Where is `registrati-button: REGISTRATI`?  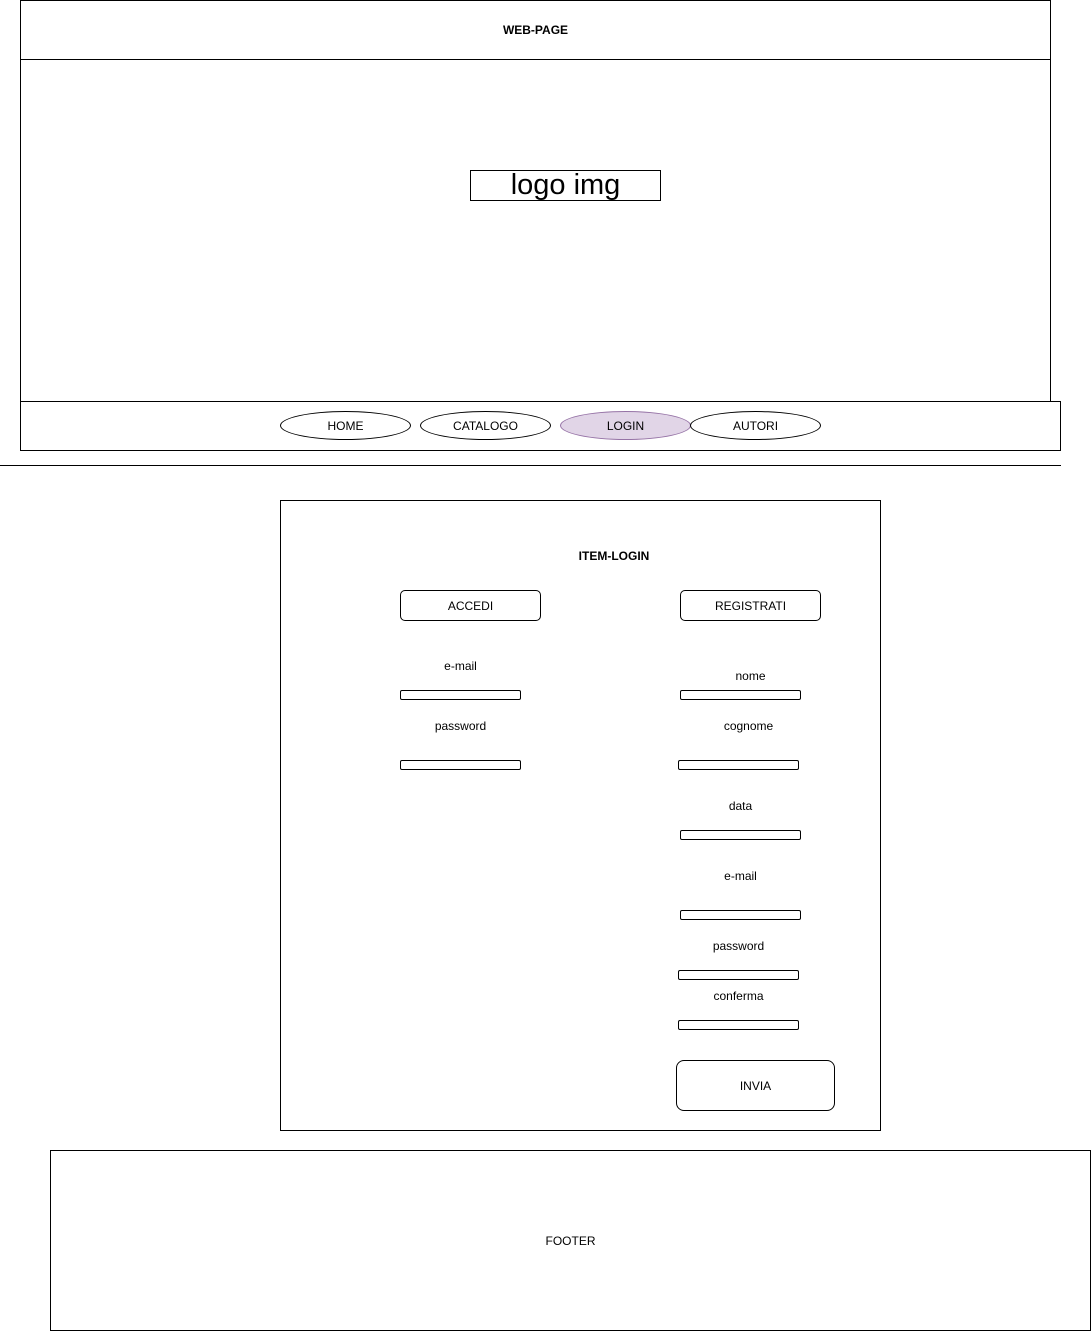 registrati-button: REGISTRATI is located at coordinates (750, 605).